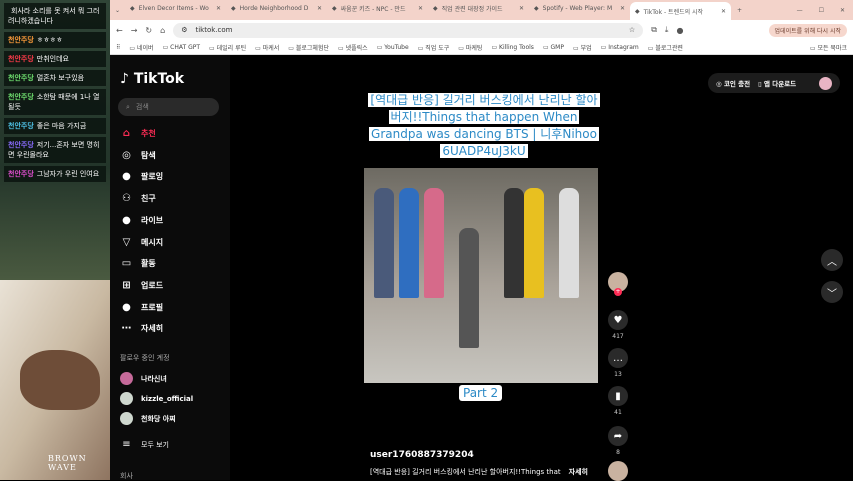 This screenshot has height=481, width=853. I want to click on browser-tab: ◆ 직업 관련 대장정 가이드 ✕, so click(478, 8).